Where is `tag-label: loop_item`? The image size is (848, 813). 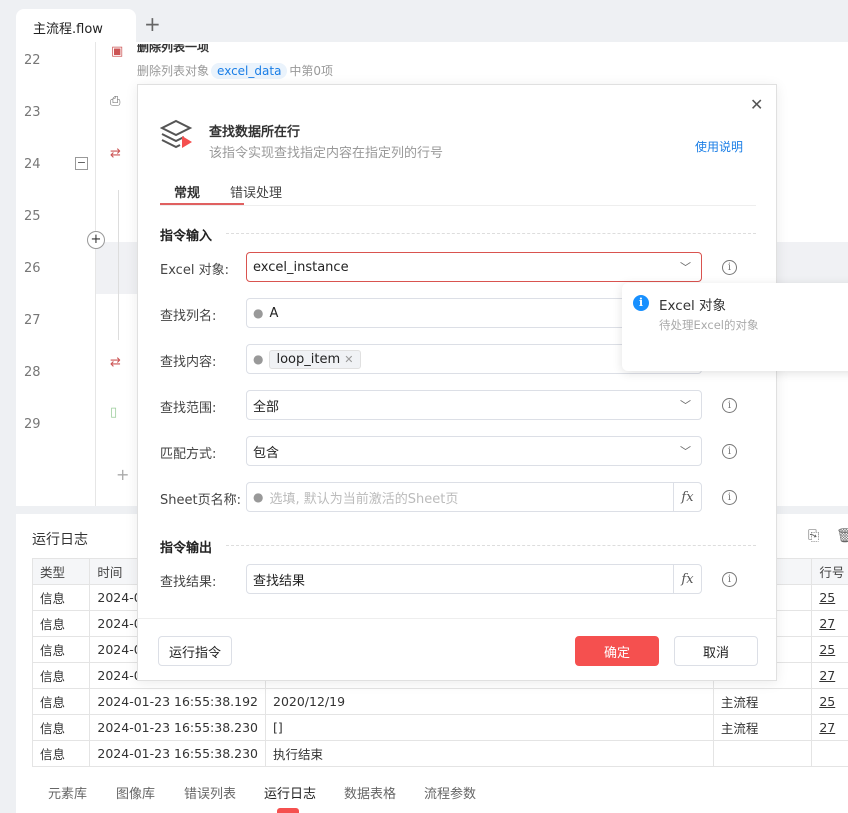
tag-label: loop_item is located at coordinates (308, 359).